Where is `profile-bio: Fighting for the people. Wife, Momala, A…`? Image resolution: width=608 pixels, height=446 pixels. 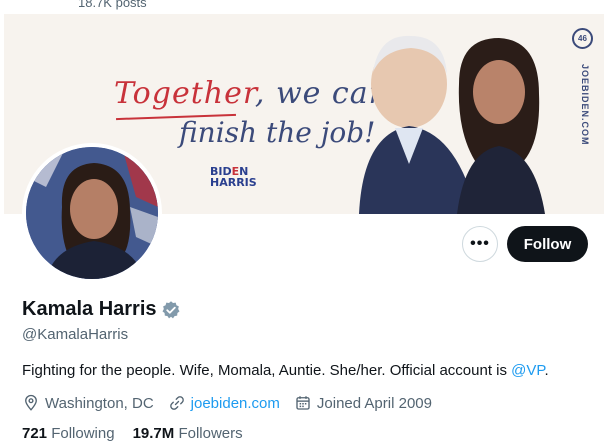 profile-bio: Fighting for the people. Wife, Momala, A… is located at coordinates (285, 370).